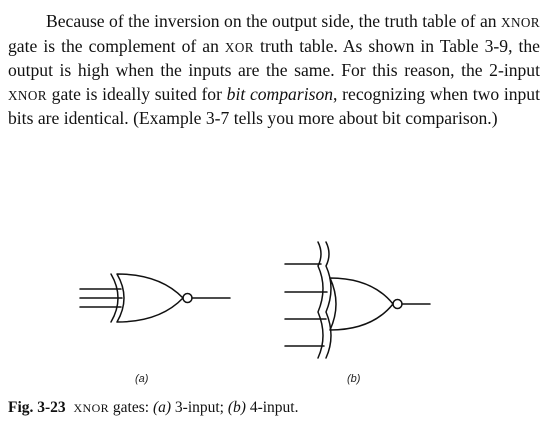 The image size is (552, 432). What do you see at coordinates (280, 93) in the screenshot?
I see `emphasis-bit-comparison: bit comparison` at bounding box center [280, 93].